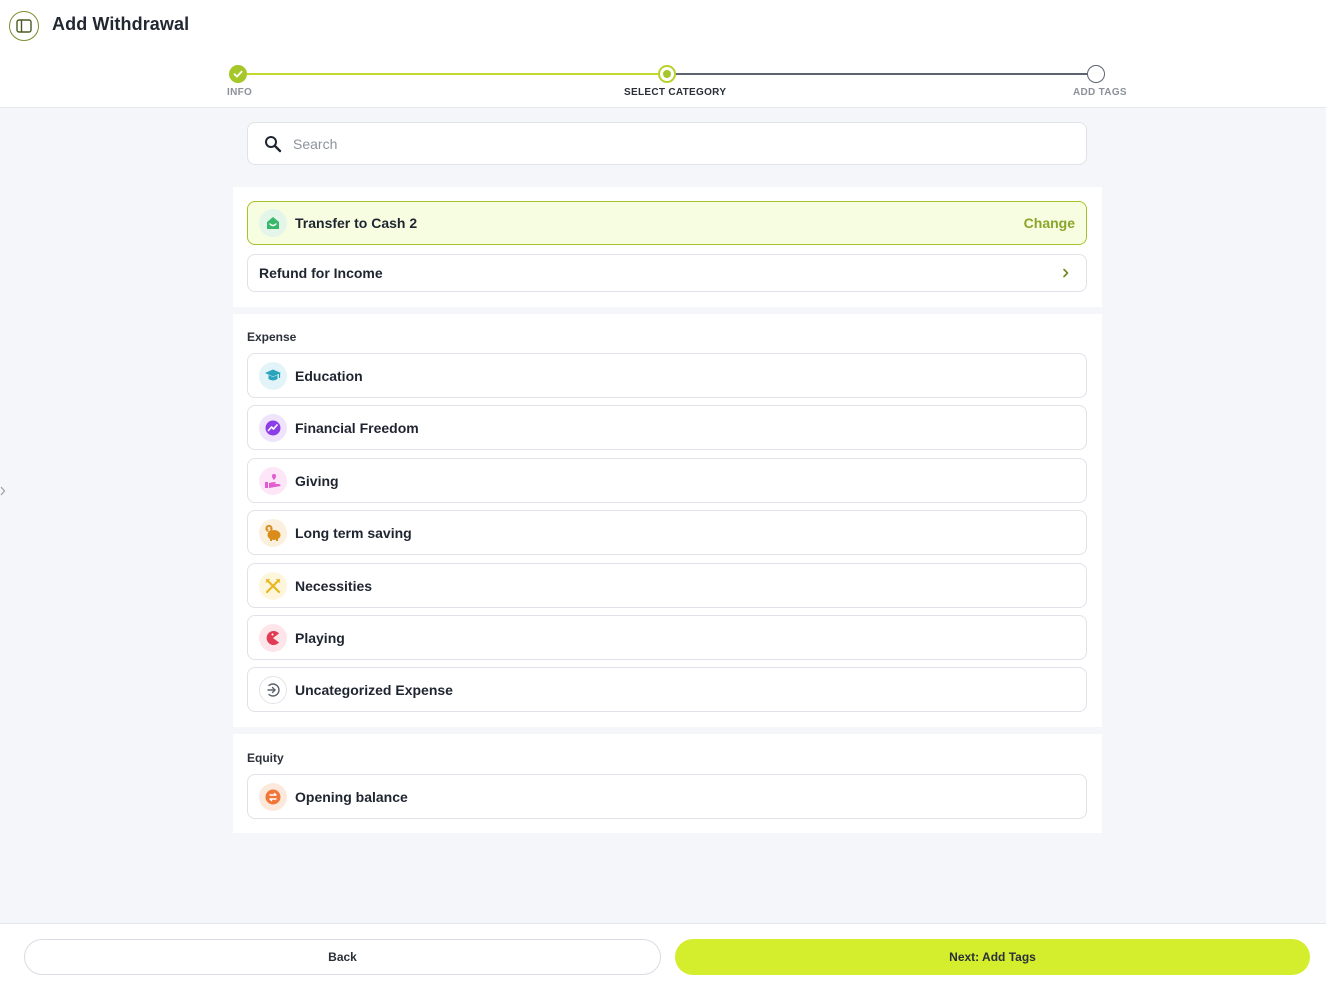  What do you see at coordinates (667, 375) in the screenshot?
I see `category-row-education: Education` at bounding box center [667, 375].